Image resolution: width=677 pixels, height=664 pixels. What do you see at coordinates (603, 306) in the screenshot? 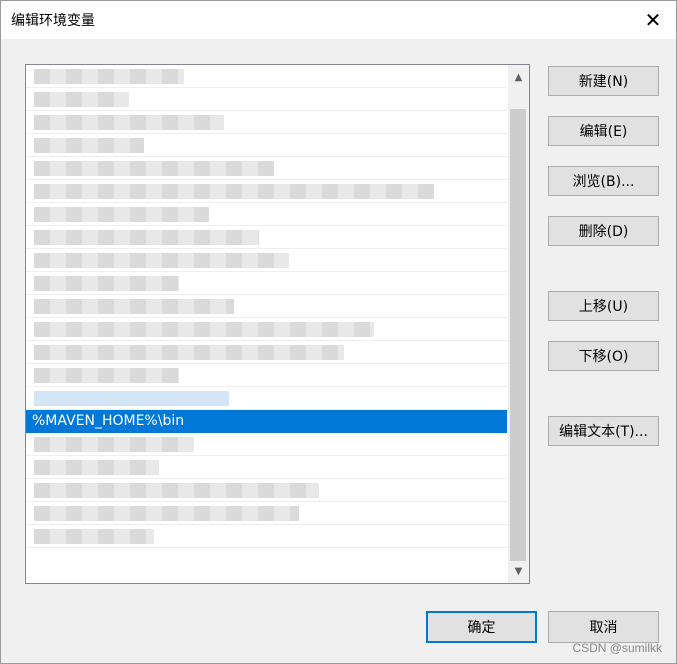
I see `move-up-button: 上移(U)` at bounding box center [603, 306].